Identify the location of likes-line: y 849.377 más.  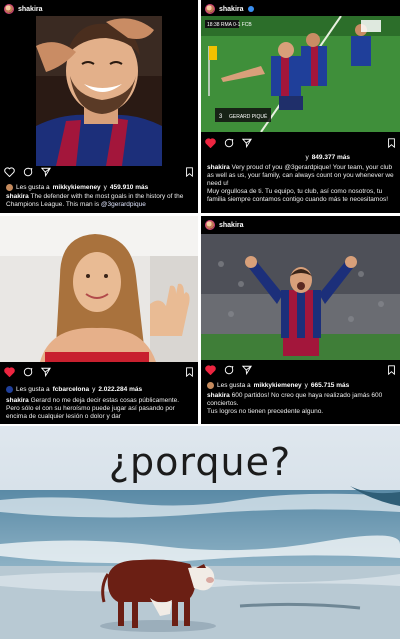
(327, 157).